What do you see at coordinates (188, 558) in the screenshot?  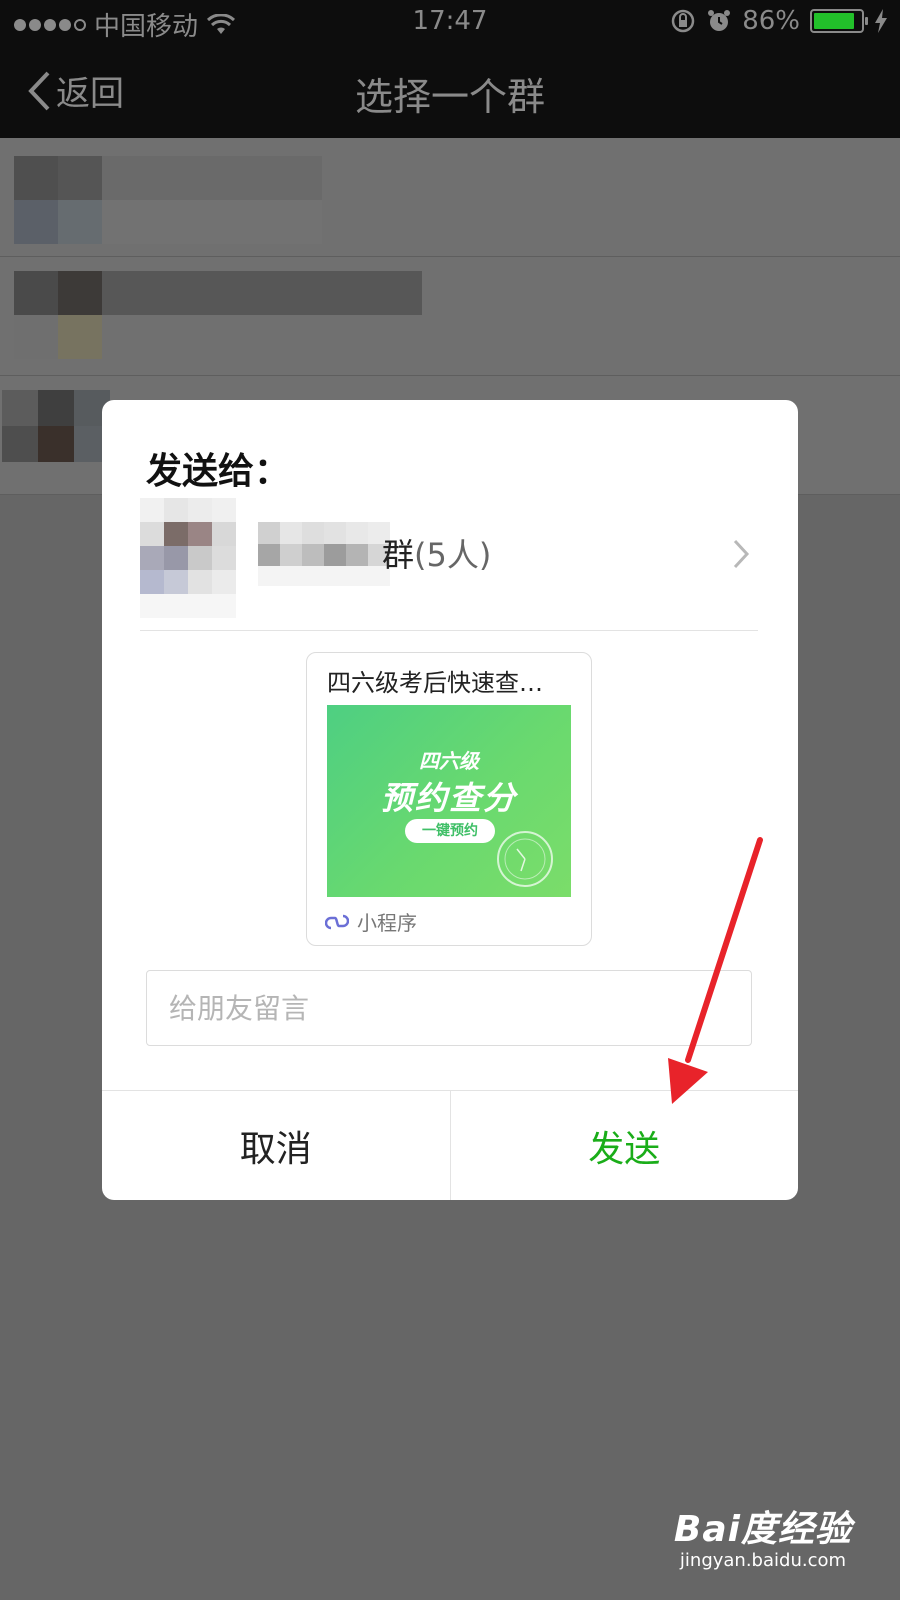 I see `avatar` at bounding box center [188, 558].